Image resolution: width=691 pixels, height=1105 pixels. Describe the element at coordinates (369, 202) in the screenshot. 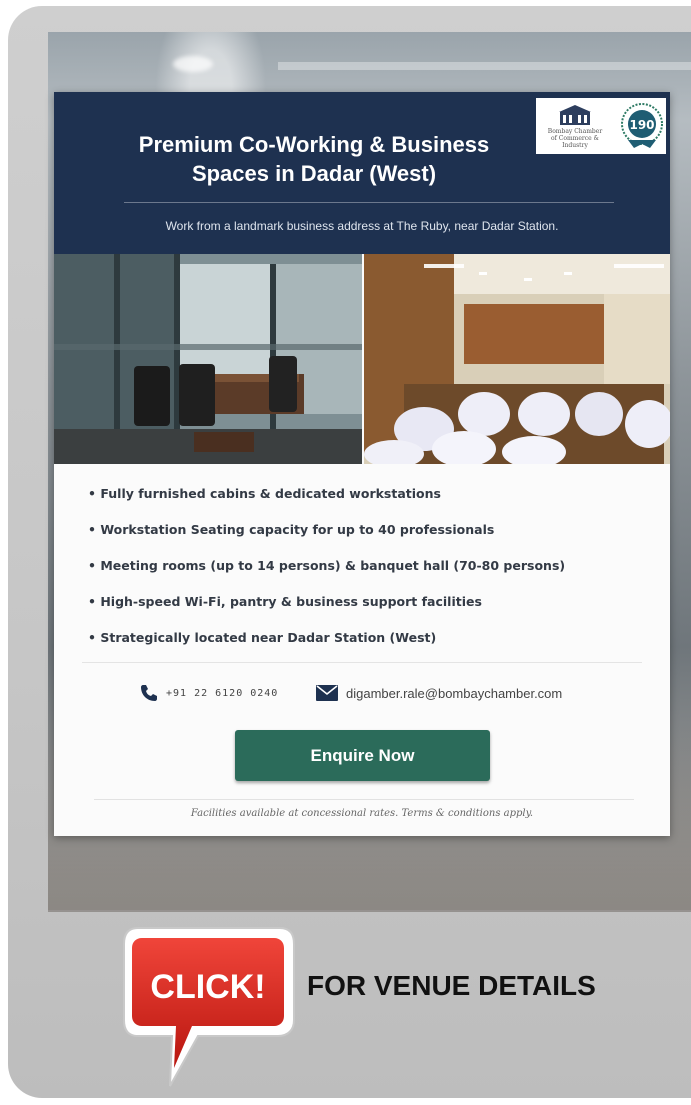

I see `header-divider` at that location.